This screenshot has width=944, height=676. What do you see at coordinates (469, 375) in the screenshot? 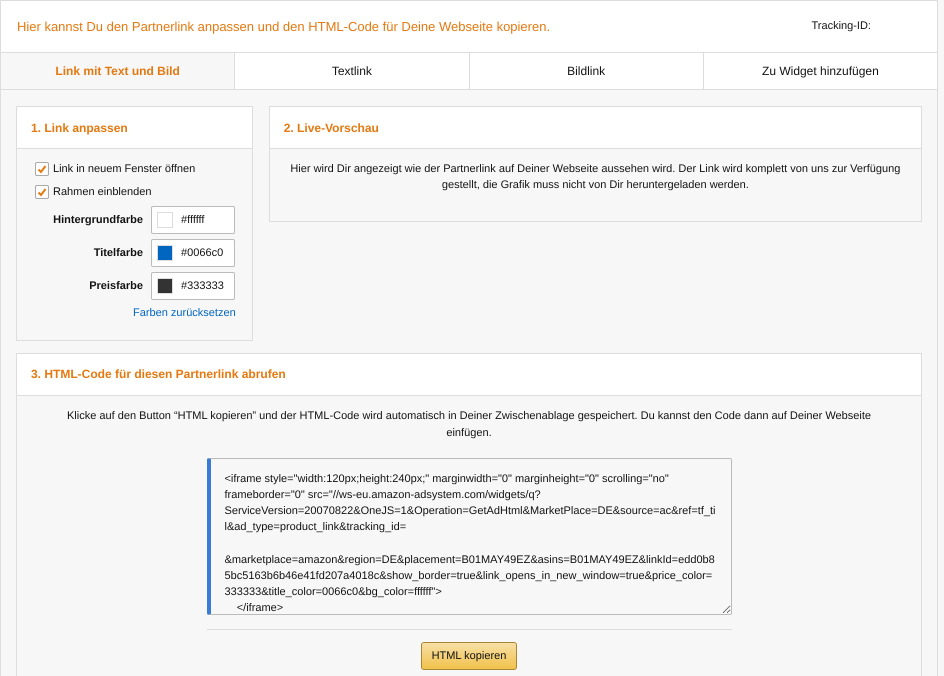
I see `panel-title: 3. HTML-Code für diesen Partnerlink abrufen` at bounding box center [469, 375].